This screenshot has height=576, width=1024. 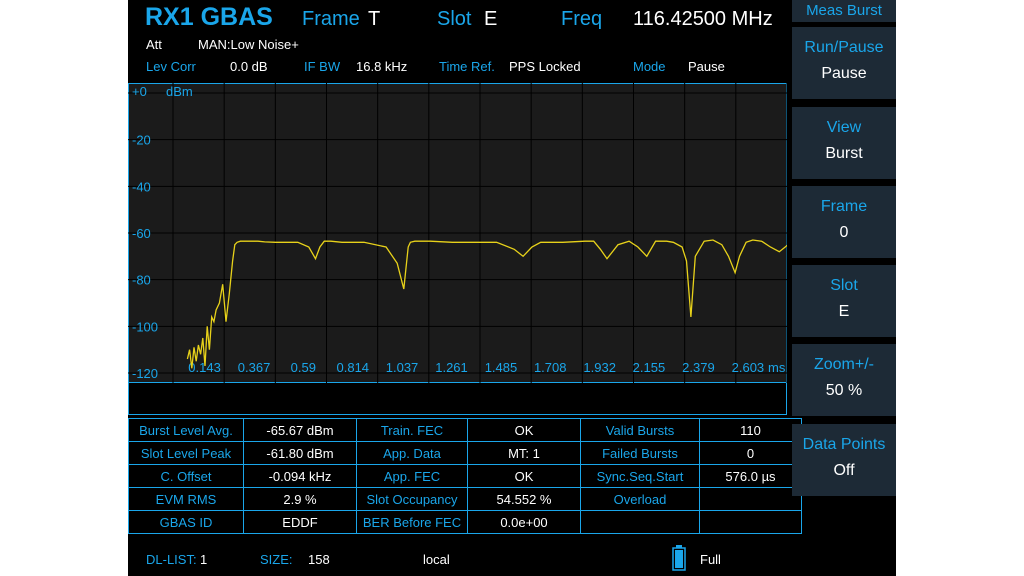 I want to click on table-label-cell: Failed Bursts, so click(x=640, y=453).